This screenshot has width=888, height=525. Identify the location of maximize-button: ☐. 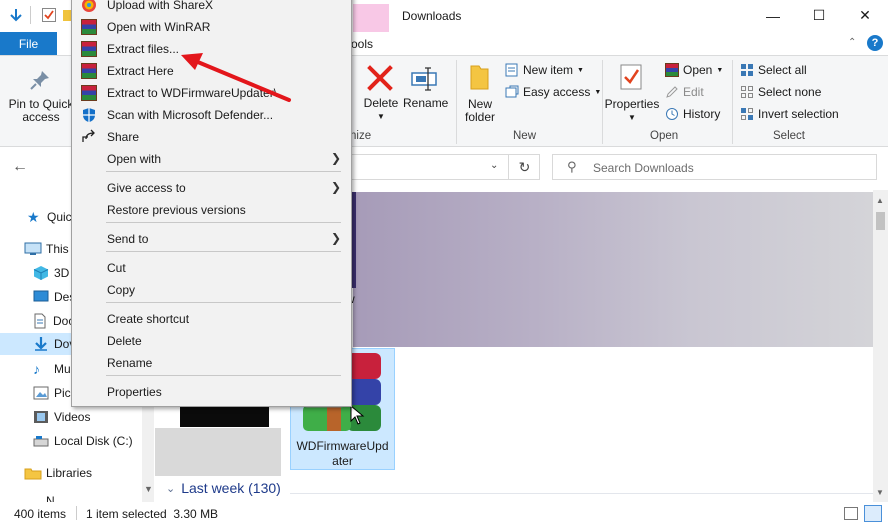
(819, 15).